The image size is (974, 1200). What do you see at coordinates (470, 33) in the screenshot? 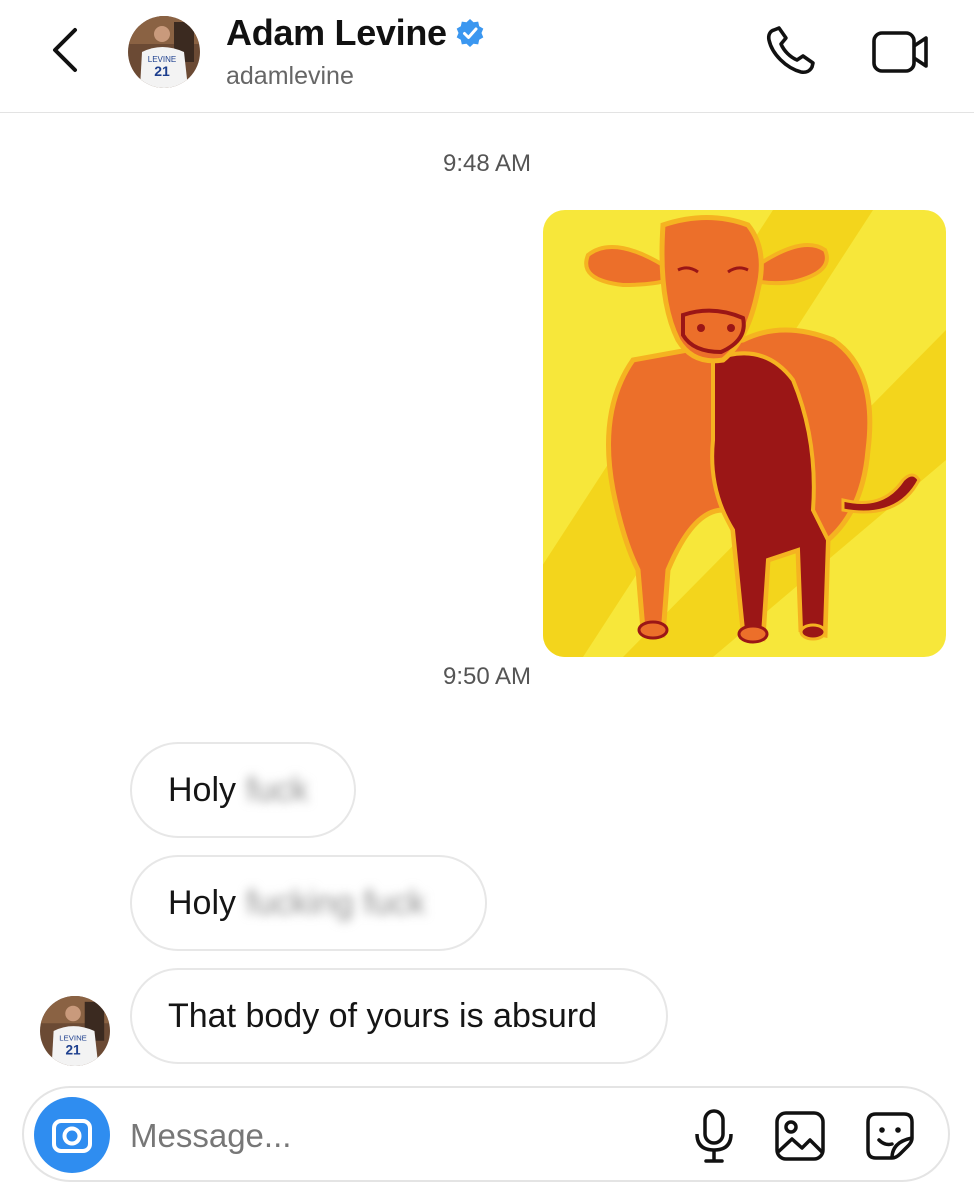
I see `verified-badge-icon` at bounding box center [470, 33].